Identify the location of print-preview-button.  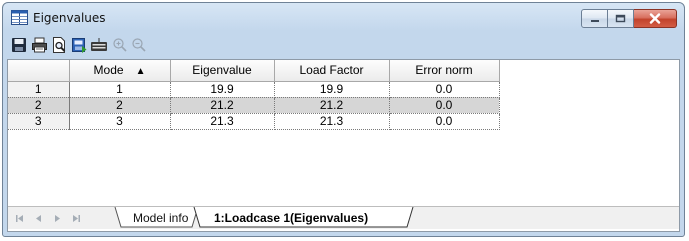
(59, 45).